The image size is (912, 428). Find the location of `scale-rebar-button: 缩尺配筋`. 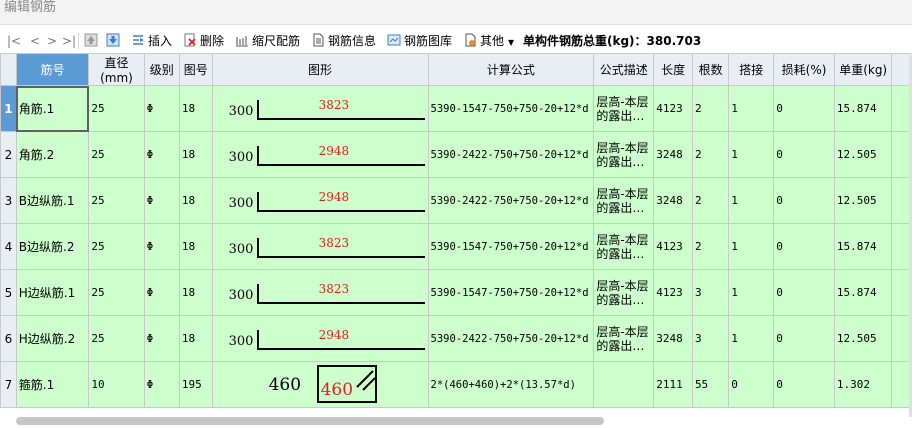

scale-rebar-button: 缩尺配筋 is located at coordinates (267, 41).